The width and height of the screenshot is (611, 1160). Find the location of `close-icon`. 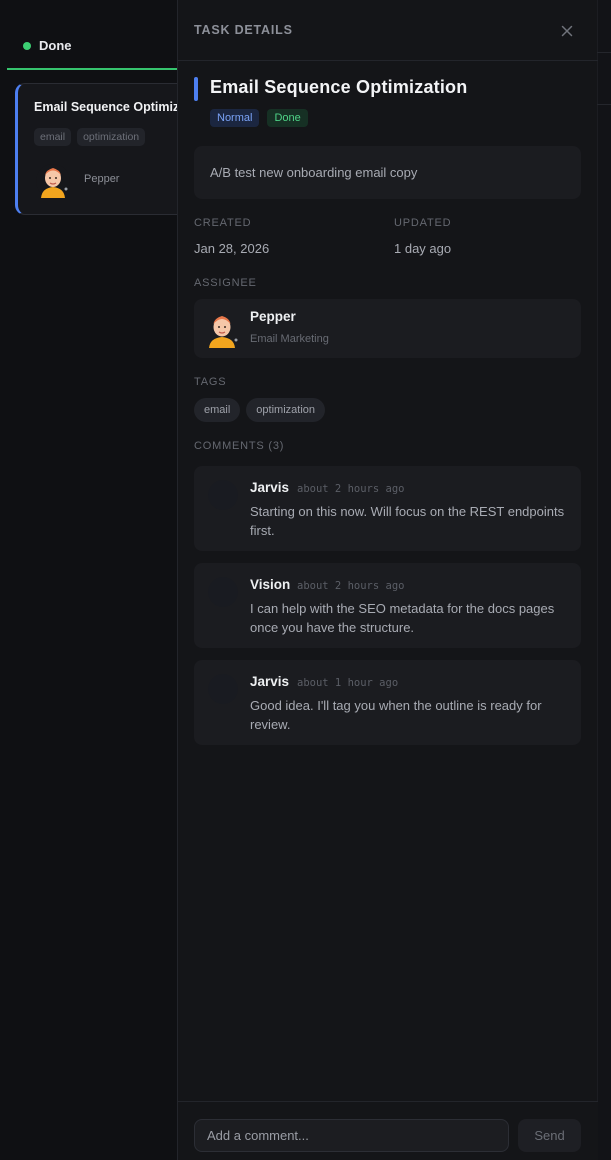

close-icon is located at coordinates (567, 31).